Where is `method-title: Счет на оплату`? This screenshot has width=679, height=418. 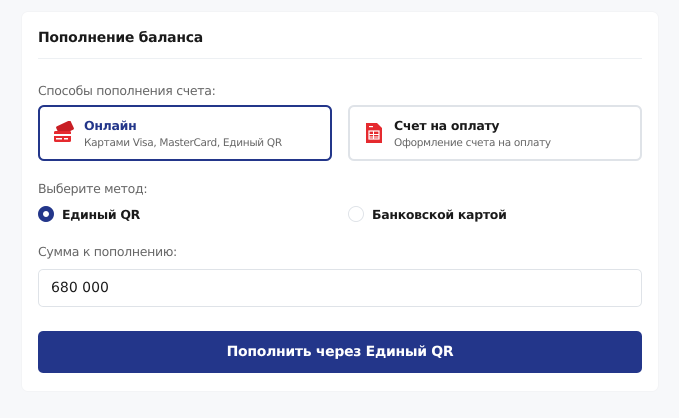 method-title: Счет на оплату is located at coordinates (447, 125).